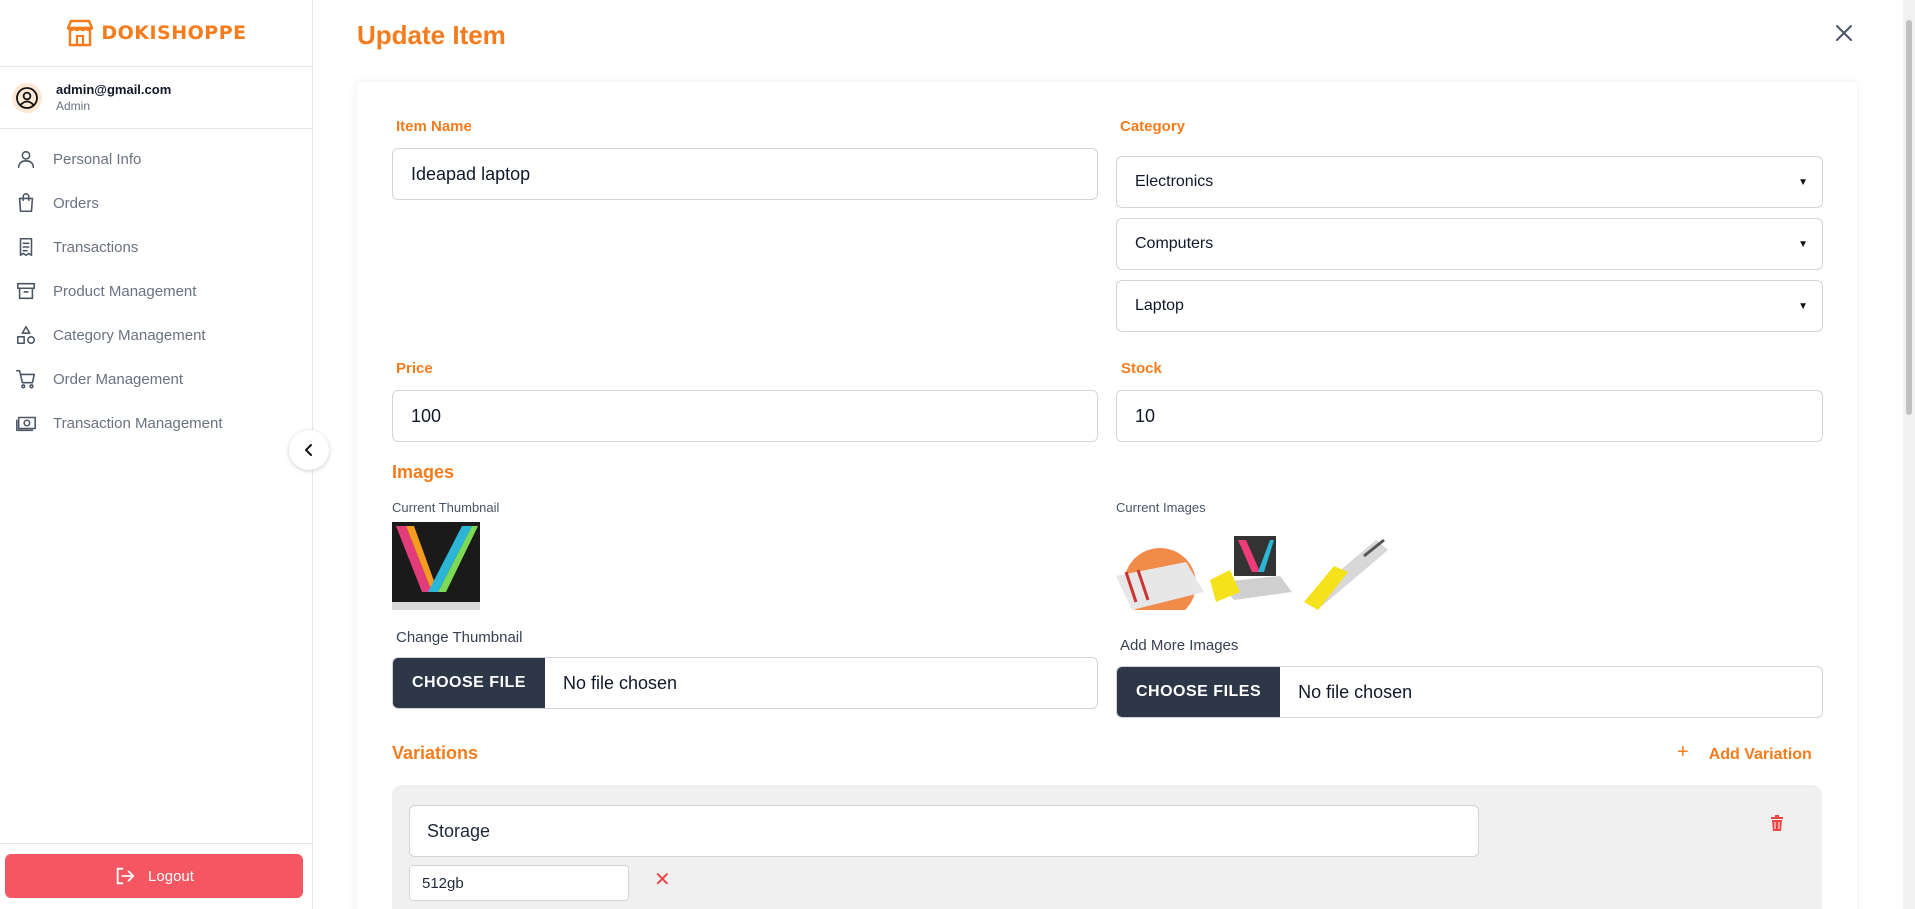  Describe the element at coordinates (1469, 244) in the screenshot. I see `category-select-2: Computers ▼` at that location.